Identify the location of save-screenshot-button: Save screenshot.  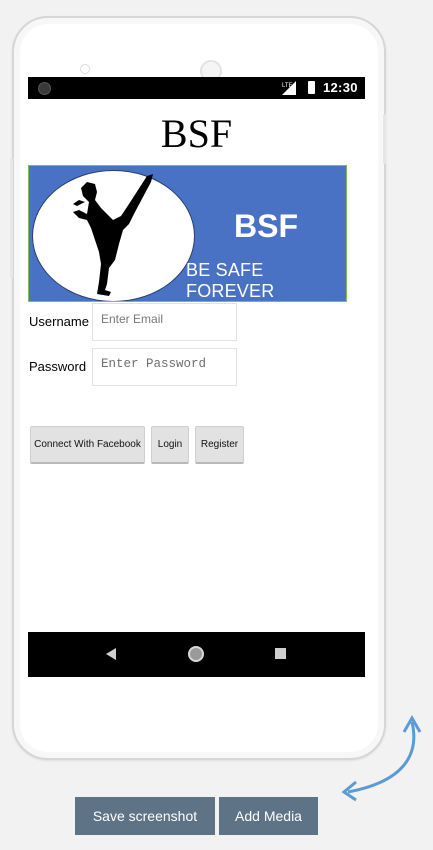
(145, 816).